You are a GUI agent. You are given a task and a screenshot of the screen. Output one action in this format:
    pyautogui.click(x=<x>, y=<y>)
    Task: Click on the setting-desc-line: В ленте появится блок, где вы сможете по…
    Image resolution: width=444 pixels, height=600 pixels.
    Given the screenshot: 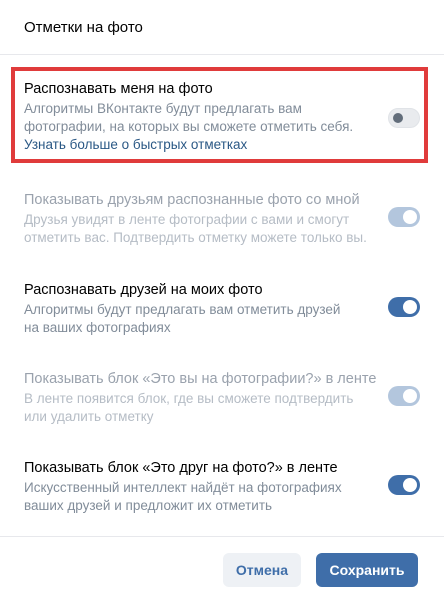 What is the action you would take?
    pyautogui.click(x=189, y=398)
    